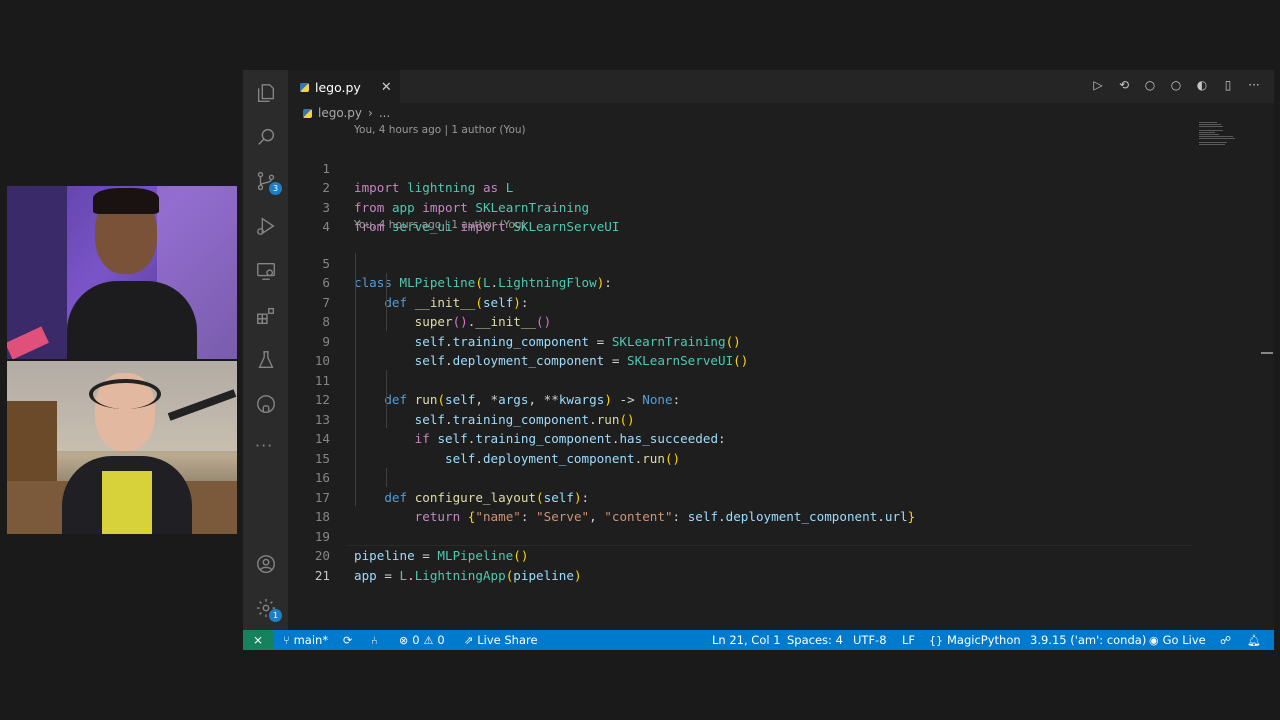  I want to click on problems-status: ⊗ 0 ⚠ 0, so click(422, 640).